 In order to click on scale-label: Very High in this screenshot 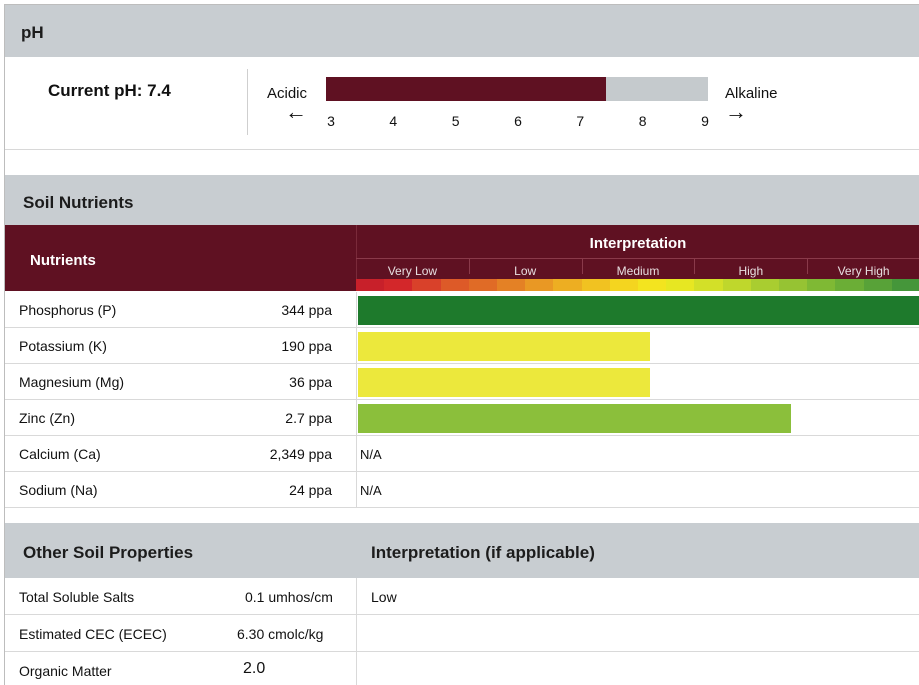, I will do `click(863, 271)`.